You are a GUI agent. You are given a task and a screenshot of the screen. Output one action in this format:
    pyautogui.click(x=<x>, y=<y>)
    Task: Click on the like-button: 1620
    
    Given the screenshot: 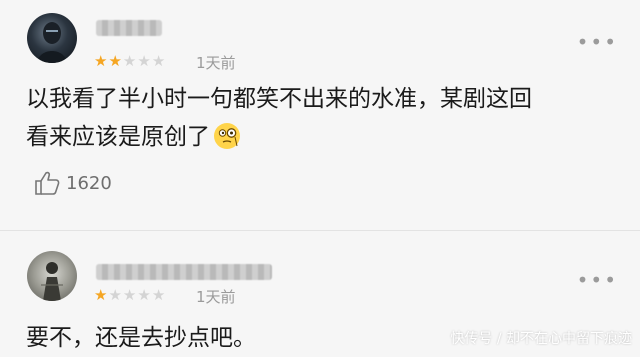 What is the action you would take?
    pyautogui.click(x=72, y=183)
    